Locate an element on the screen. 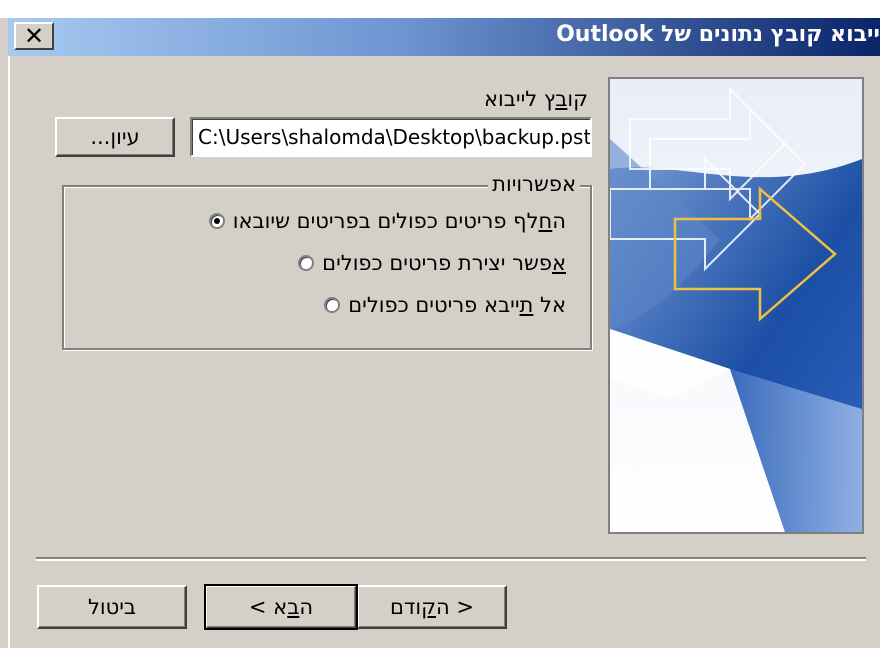  option-do-not-import-duplicates: אל תייבא פריטים כפולים is located at coordinates (445, 305).